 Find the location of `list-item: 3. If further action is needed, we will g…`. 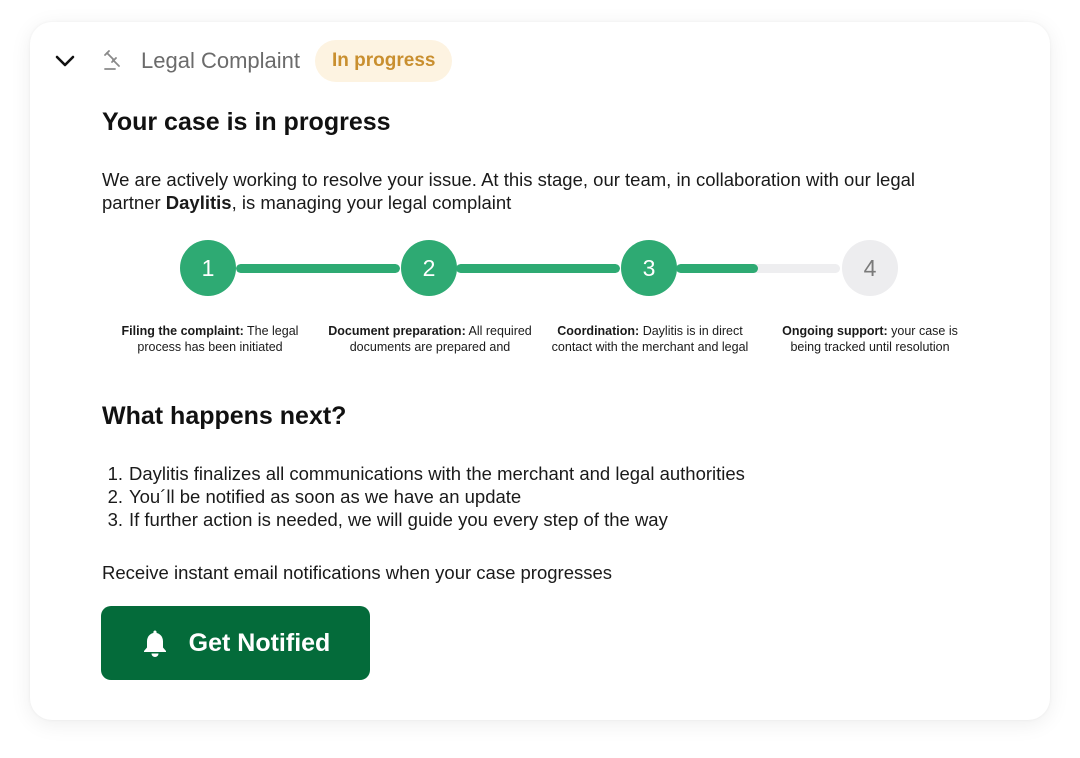

list-item: 3. If further action is needed, we will g… is located at coordinates (423, 519).